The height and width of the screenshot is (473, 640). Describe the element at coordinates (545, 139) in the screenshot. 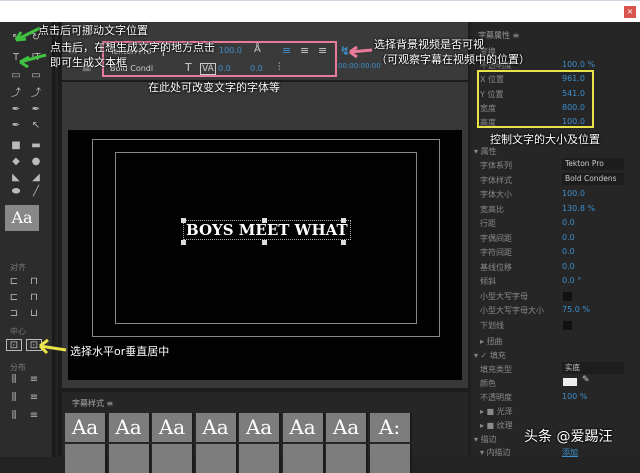

I see `annotation-size-pos: 控制文字的大小及位置` at that location.